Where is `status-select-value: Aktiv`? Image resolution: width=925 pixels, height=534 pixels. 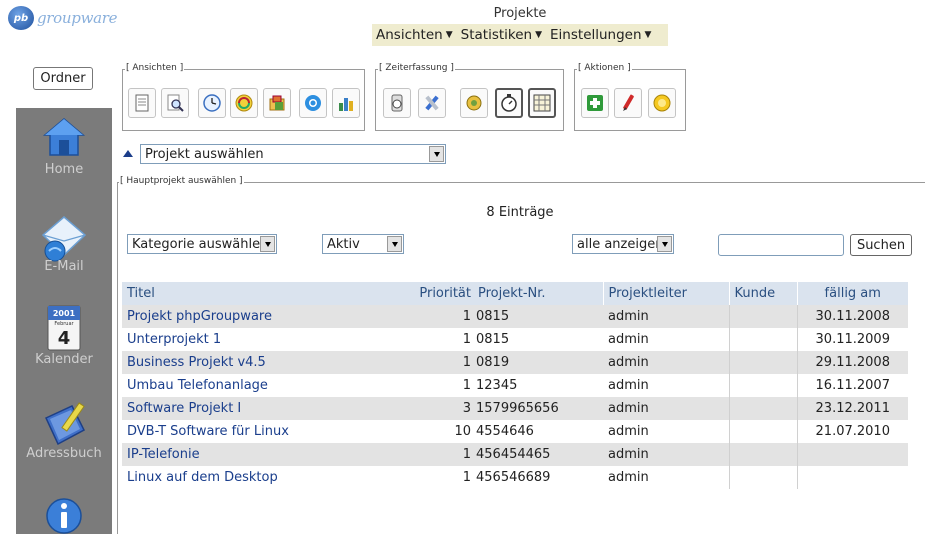 status-select-value: Aktiv is located at coordinates (343, 244).